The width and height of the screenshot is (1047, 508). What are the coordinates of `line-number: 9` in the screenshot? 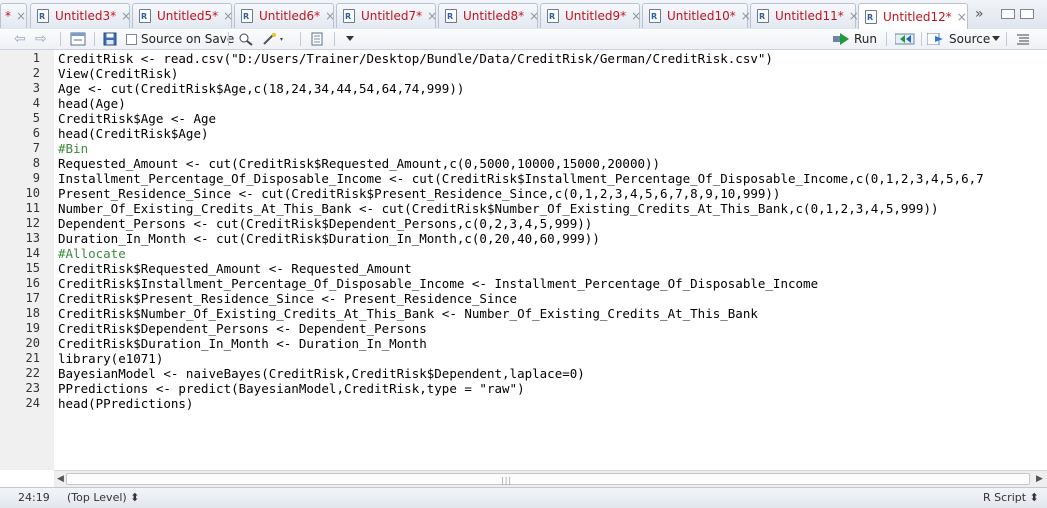 It's located at (36, 178).